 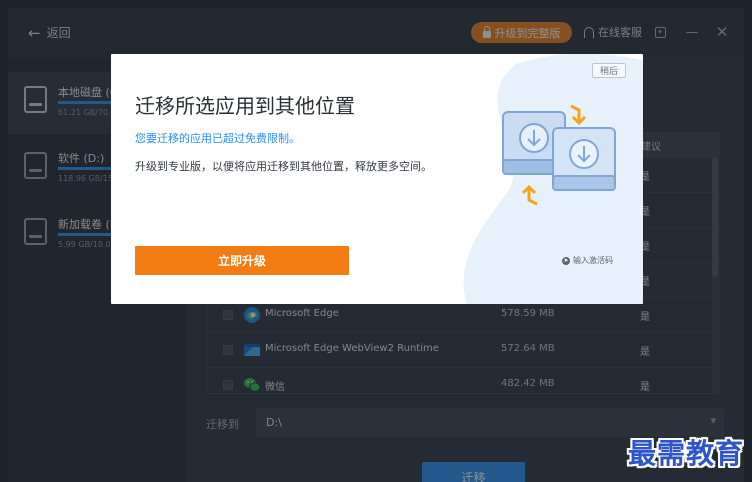 I want to click on upgrade-now-button: 立即升级, so click(x=242, y=260).